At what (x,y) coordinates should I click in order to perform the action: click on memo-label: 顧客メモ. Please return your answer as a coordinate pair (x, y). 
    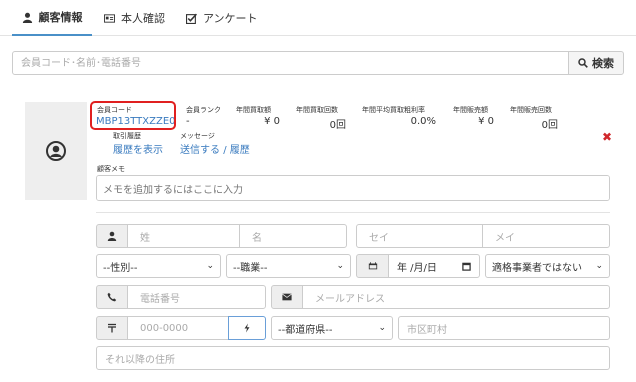
    Looking at the image, I should click on (111, 169).